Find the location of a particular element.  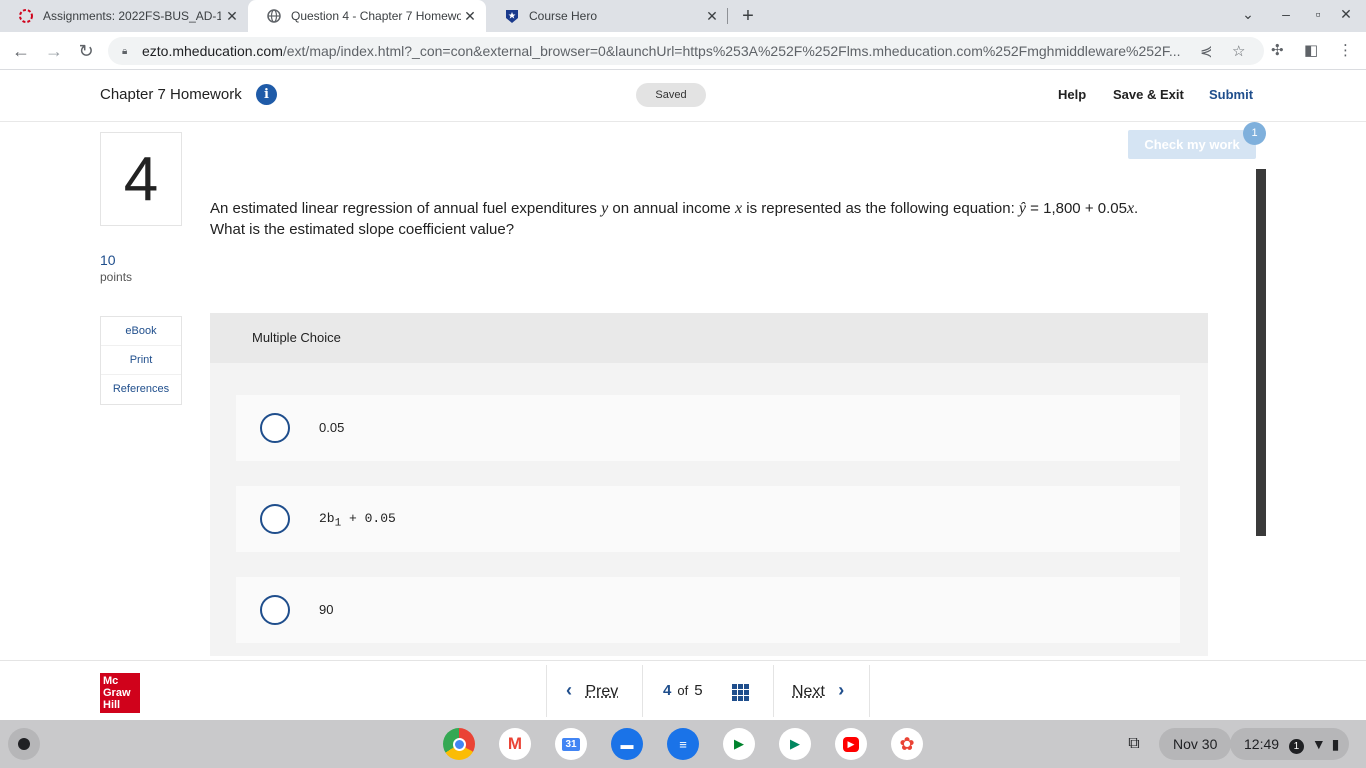

points-label: points is located at coordinates (116, 277).